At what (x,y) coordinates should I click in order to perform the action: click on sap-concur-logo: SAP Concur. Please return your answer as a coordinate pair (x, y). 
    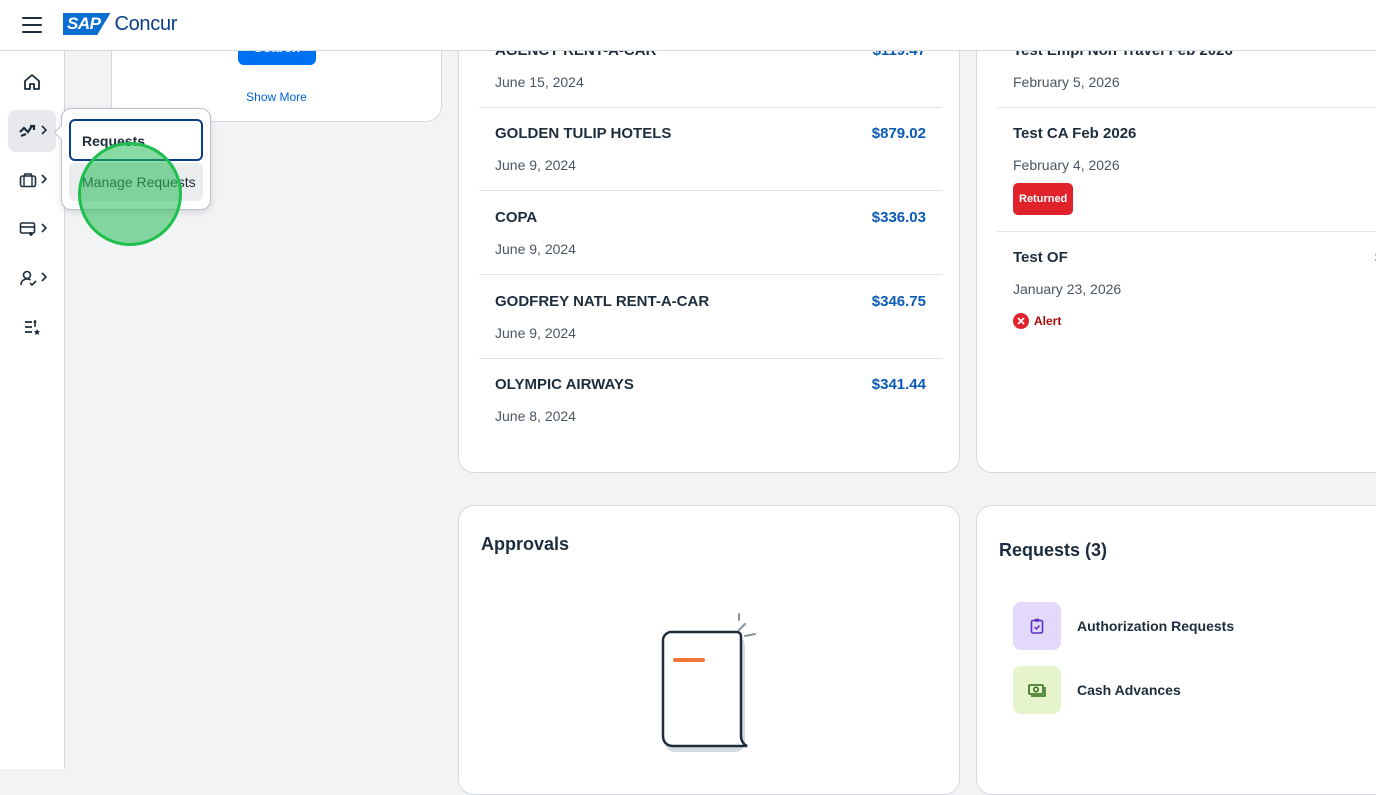
    Looking at the image, I should click on (120, 24).